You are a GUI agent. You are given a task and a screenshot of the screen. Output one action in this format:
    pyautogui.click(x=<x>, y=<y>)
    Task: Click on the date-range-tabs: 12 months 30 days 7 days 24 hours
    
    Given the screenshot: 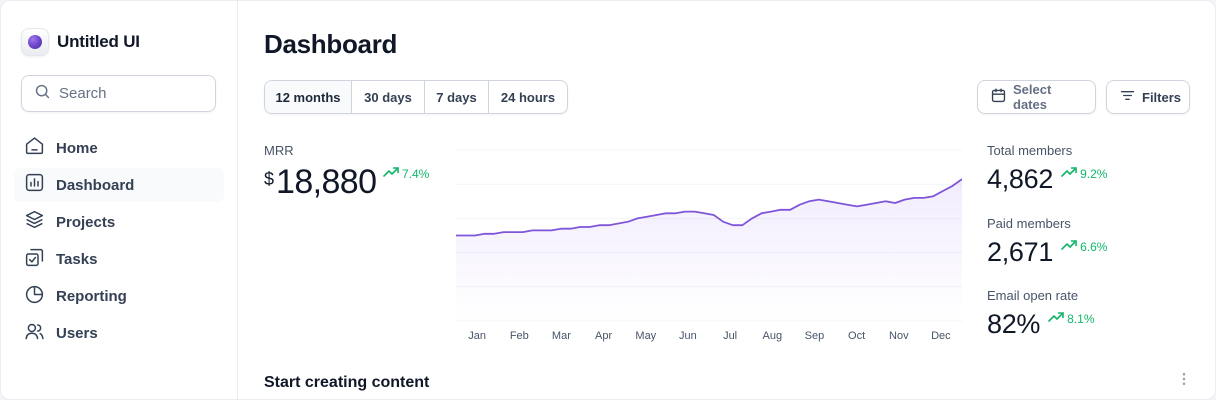 What is the action you would take?
    pyautogui.click(x=416, y=97)
    